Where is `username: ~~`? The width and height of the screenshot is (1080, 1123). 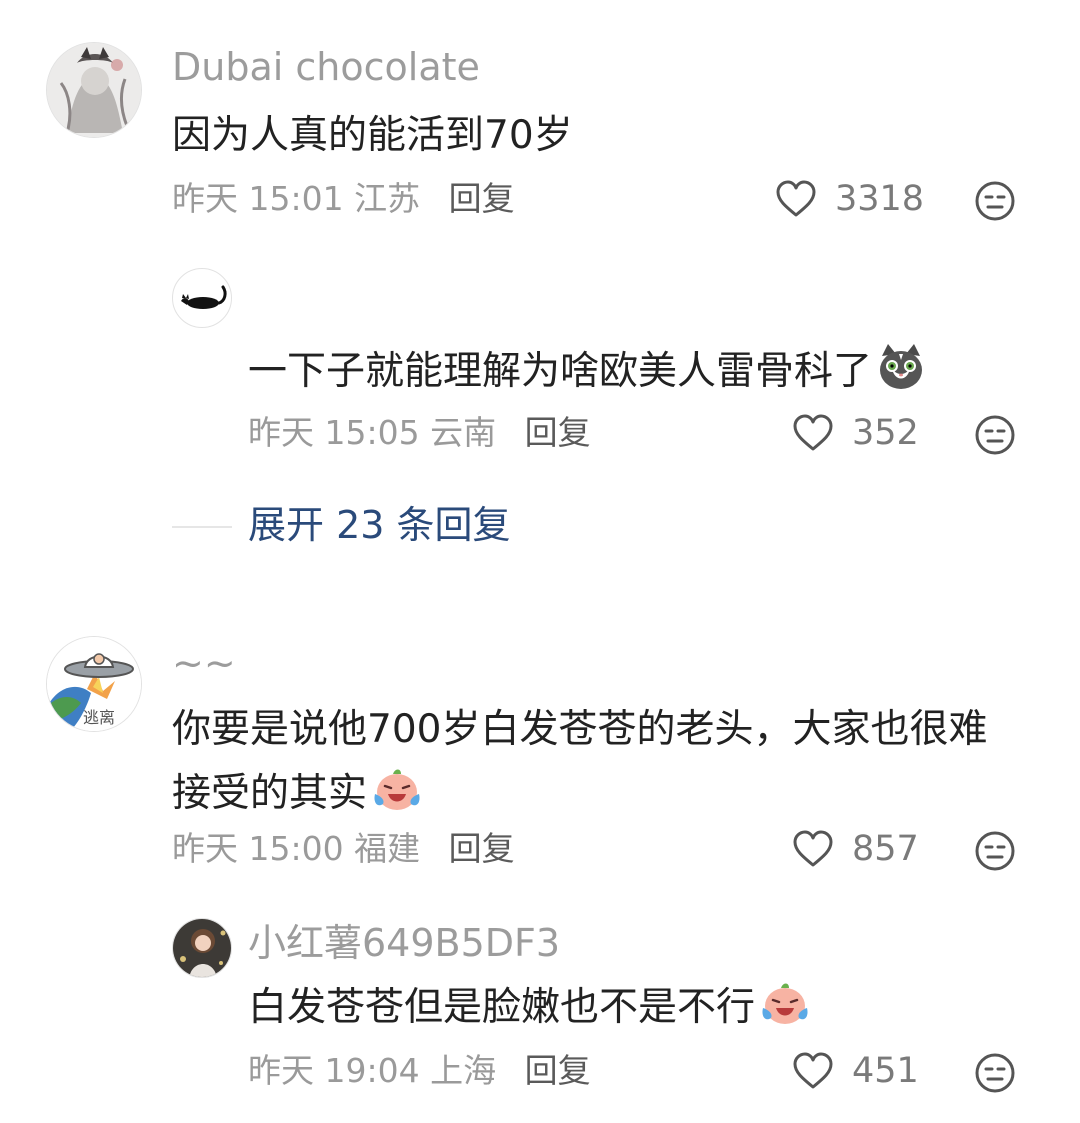 username: ~~ is located at coordinates (204, 663).